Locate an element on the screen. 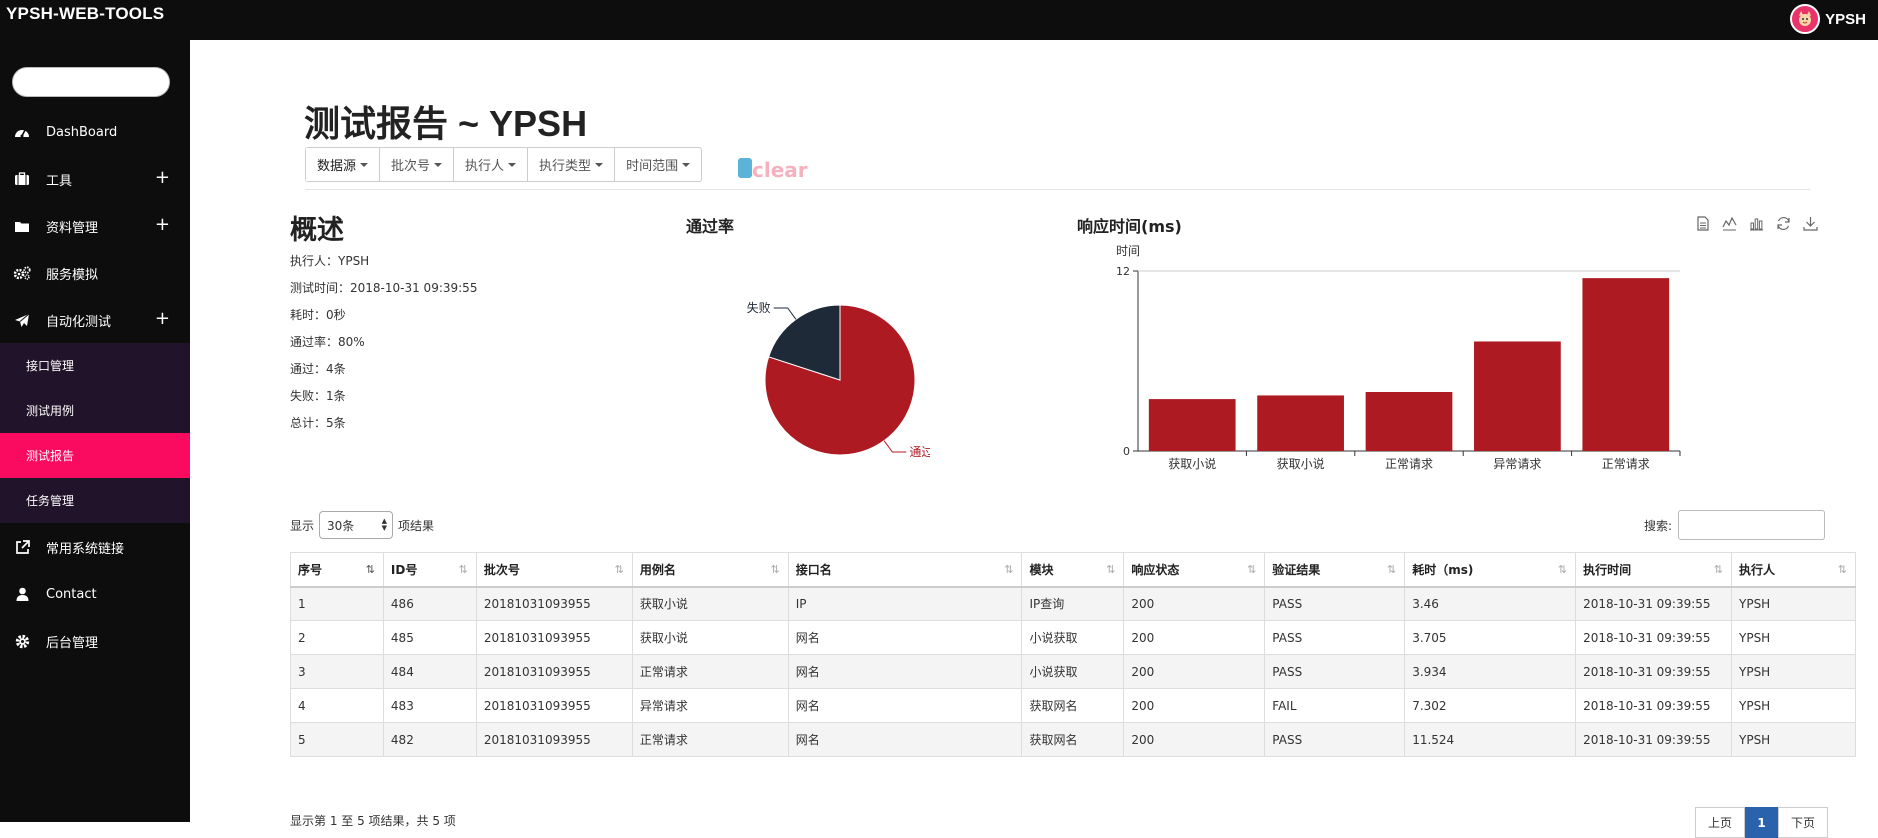 Image resolution: width=1878 pixels, height=838 pixels. briefcase-icon is located at coordinates (22, 179).